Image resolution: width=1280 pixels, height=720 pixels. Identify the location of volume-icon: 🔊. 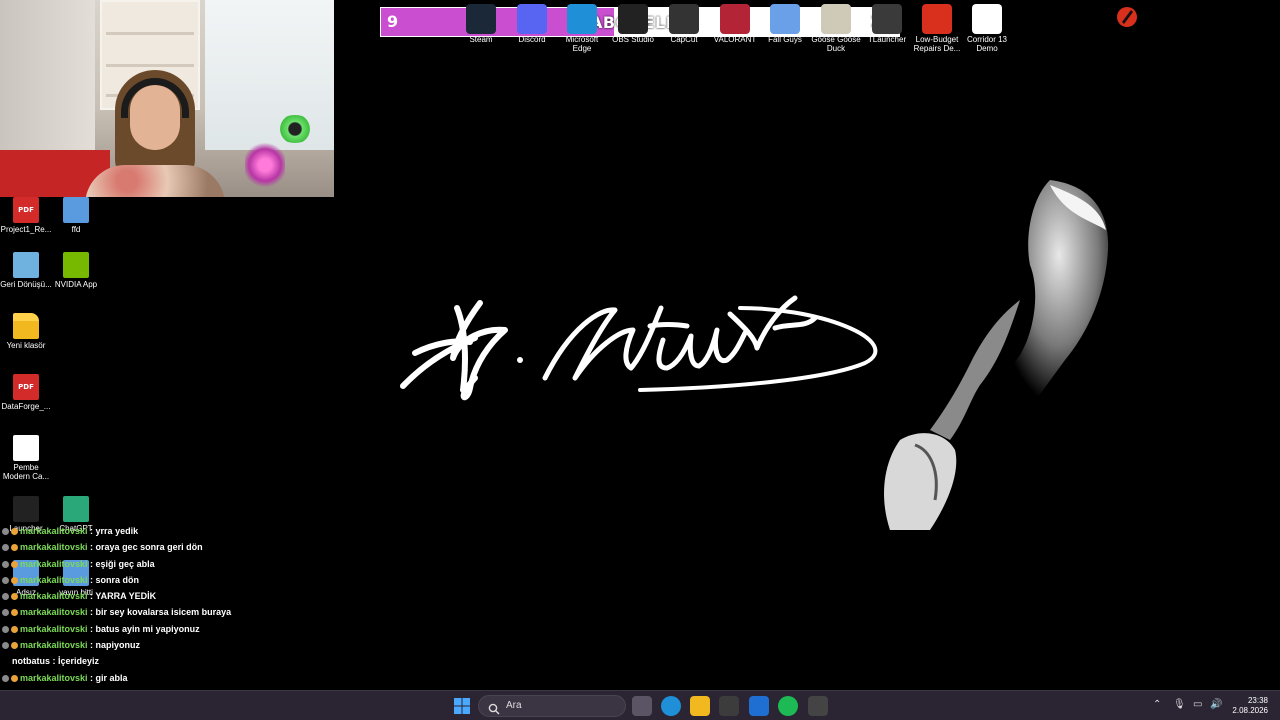
(1216, 704).